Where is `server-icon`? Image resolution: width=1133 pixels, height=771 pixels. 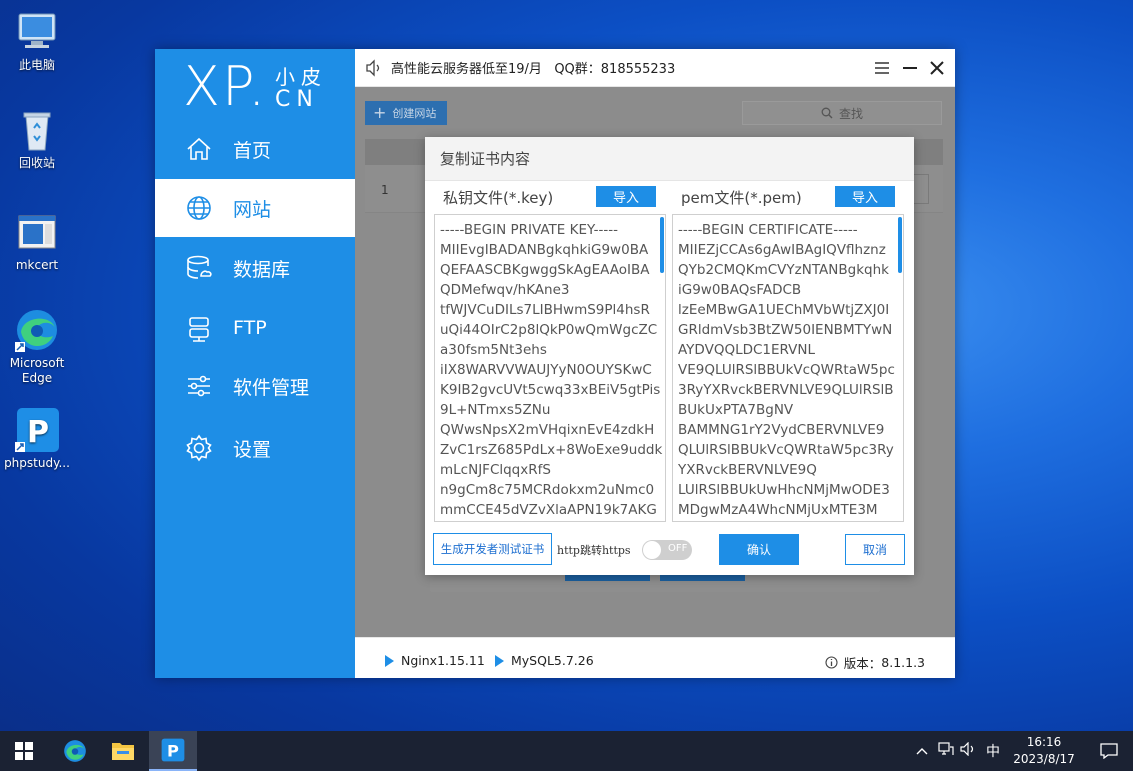 server-icon is located at coordinates (199, 328).